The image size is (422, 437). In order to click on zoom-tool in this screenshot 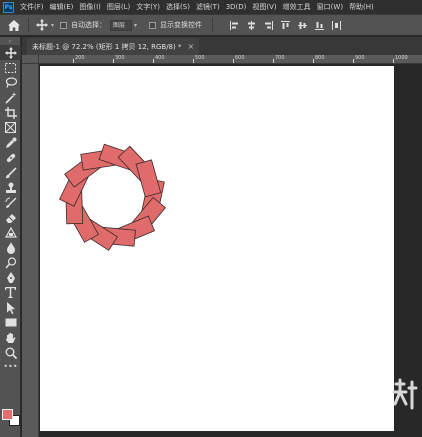, I will do `click(10, 352)`.